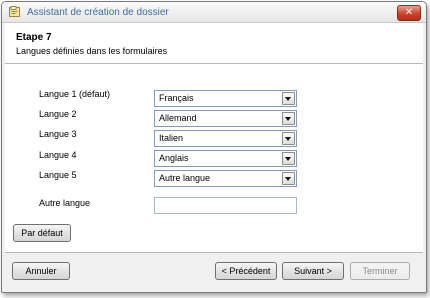 The width and height of the screenshot is (430, 298). Describe the element at coordinates (225, 205) in the screenshot. I see `other-language-input` at that location.